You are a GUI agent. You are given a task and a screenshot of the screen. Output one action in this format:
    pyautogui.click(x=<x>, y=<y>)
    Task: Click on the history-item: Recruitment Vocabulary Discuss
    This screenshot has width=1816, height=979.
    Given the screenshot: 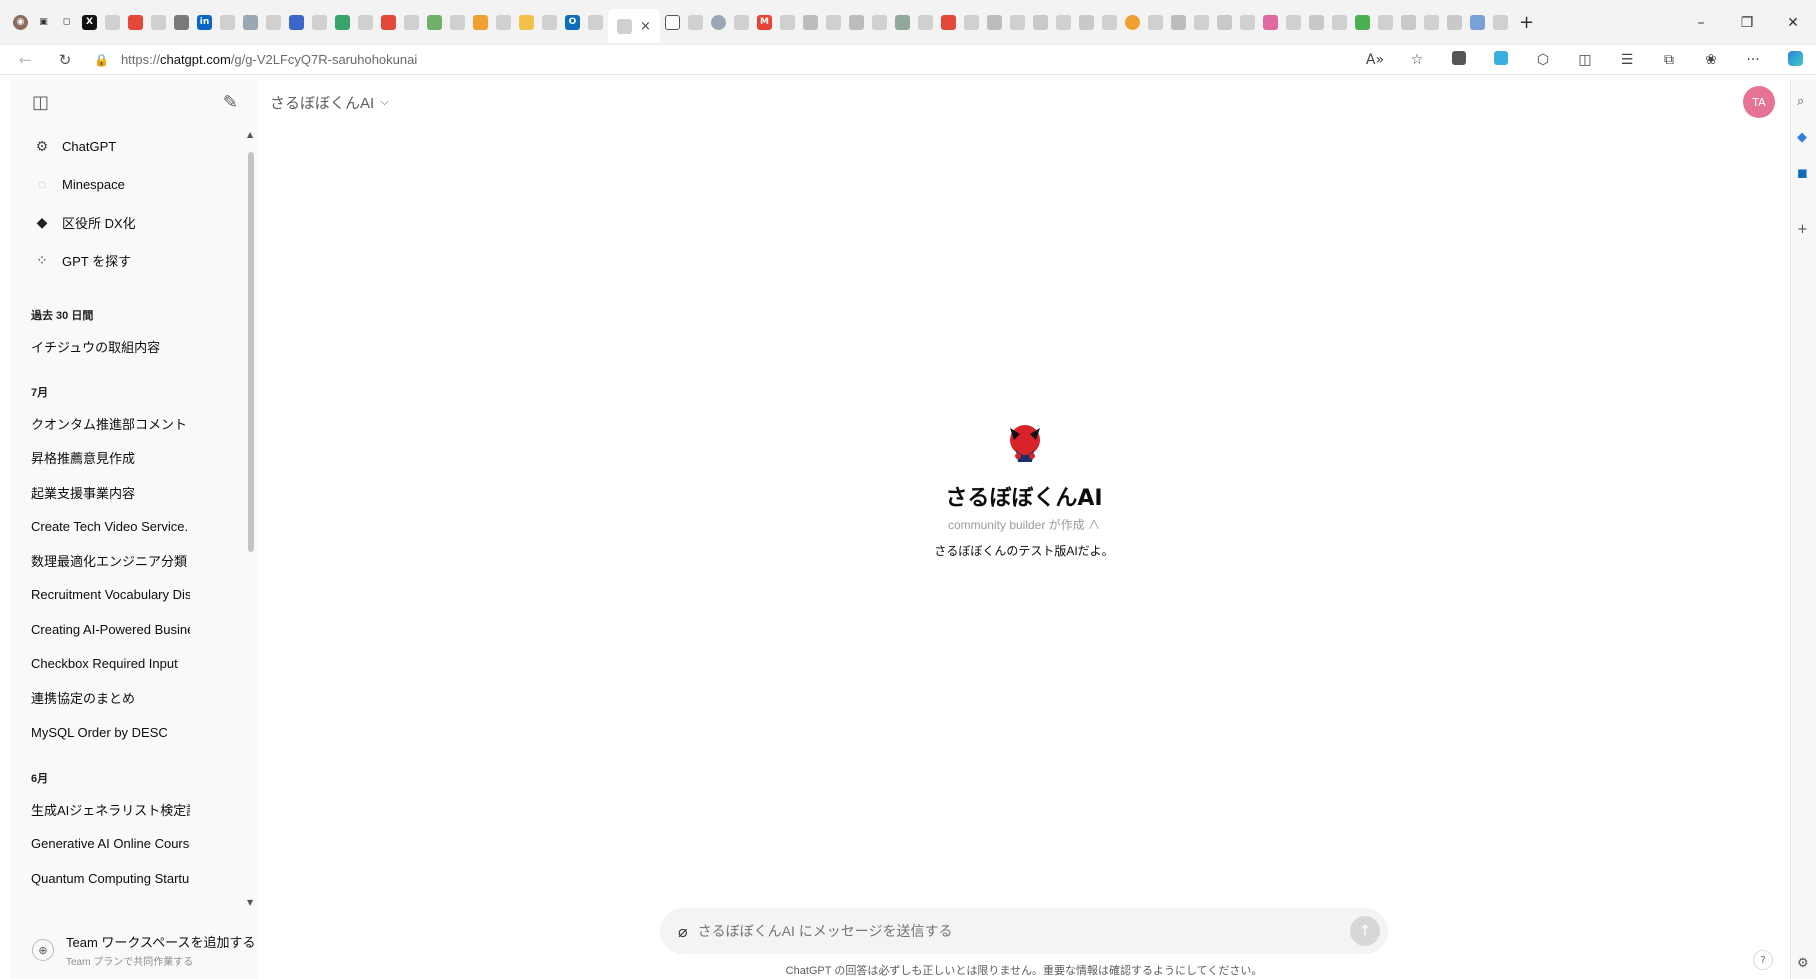 What is the action you would take?
    pyautogui.click(x=100, y=595)
    